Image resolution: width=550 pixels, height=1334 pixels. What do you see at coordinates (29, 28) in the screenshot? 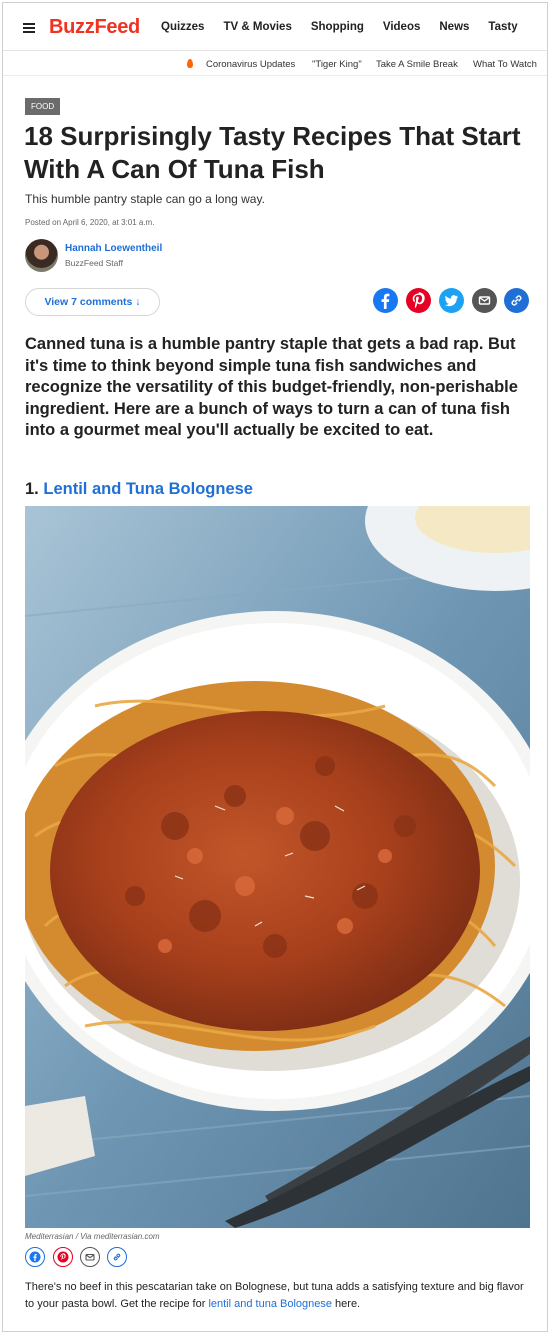
I see `menu-icon` at bounding box center [29, 28].